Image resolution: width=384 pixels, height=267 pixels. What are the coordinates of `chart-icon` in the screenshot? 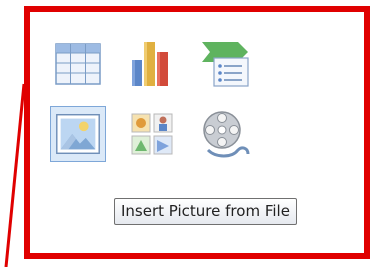 It's located at (152, 64).